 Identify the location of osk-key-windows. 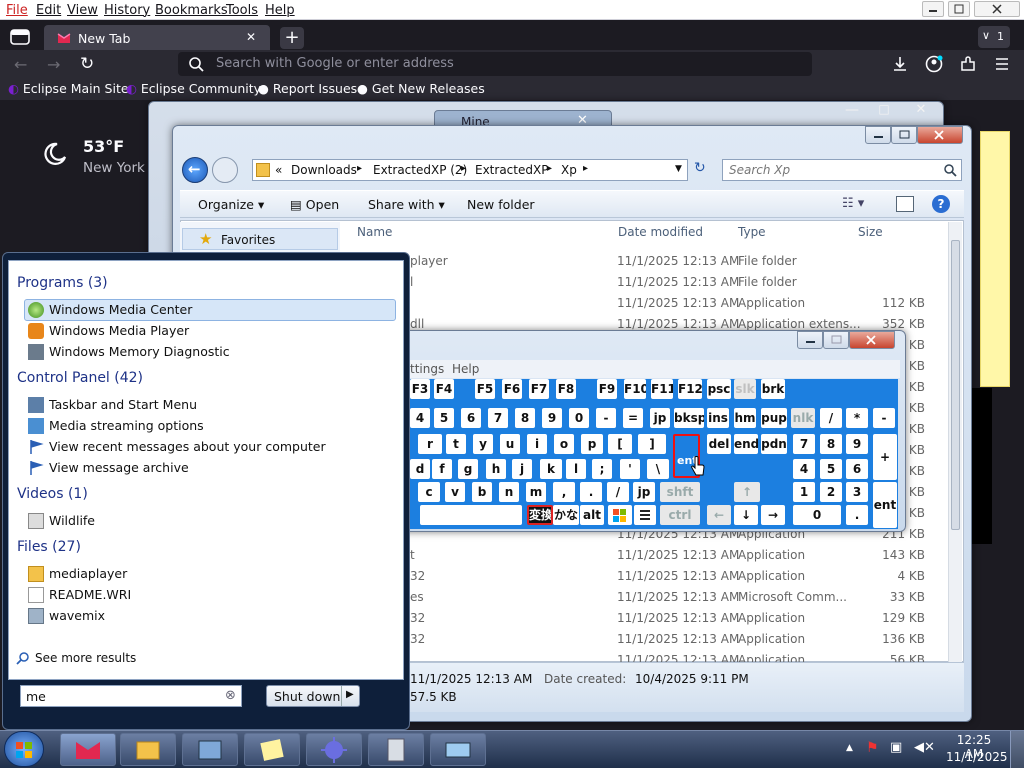
(620, 515).